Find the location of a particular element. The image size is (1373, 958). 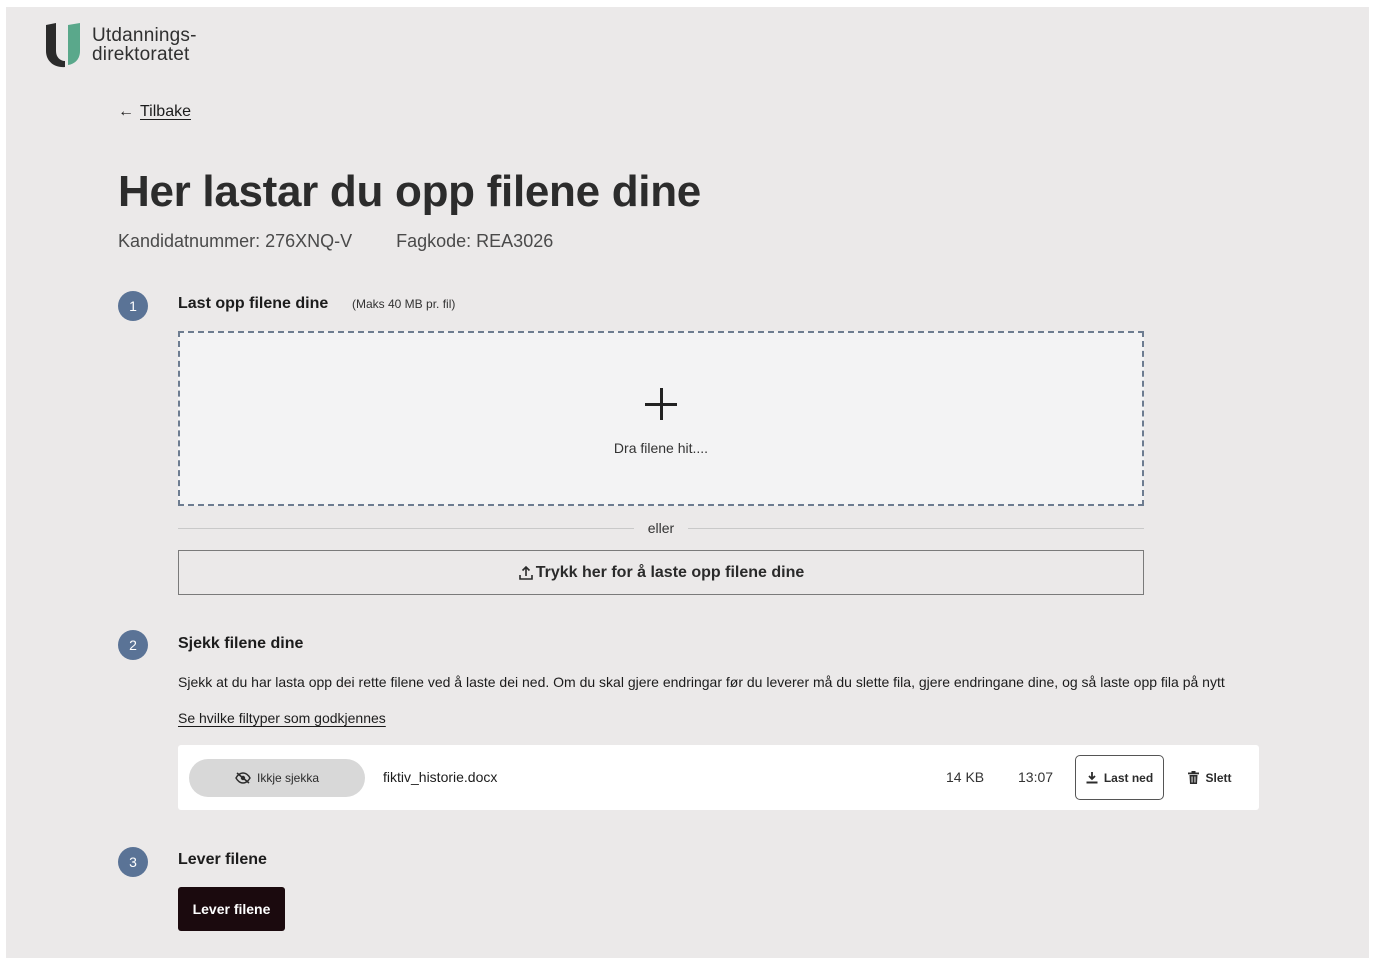

udir-u-logo-icon is located at coordinates (63, 45).